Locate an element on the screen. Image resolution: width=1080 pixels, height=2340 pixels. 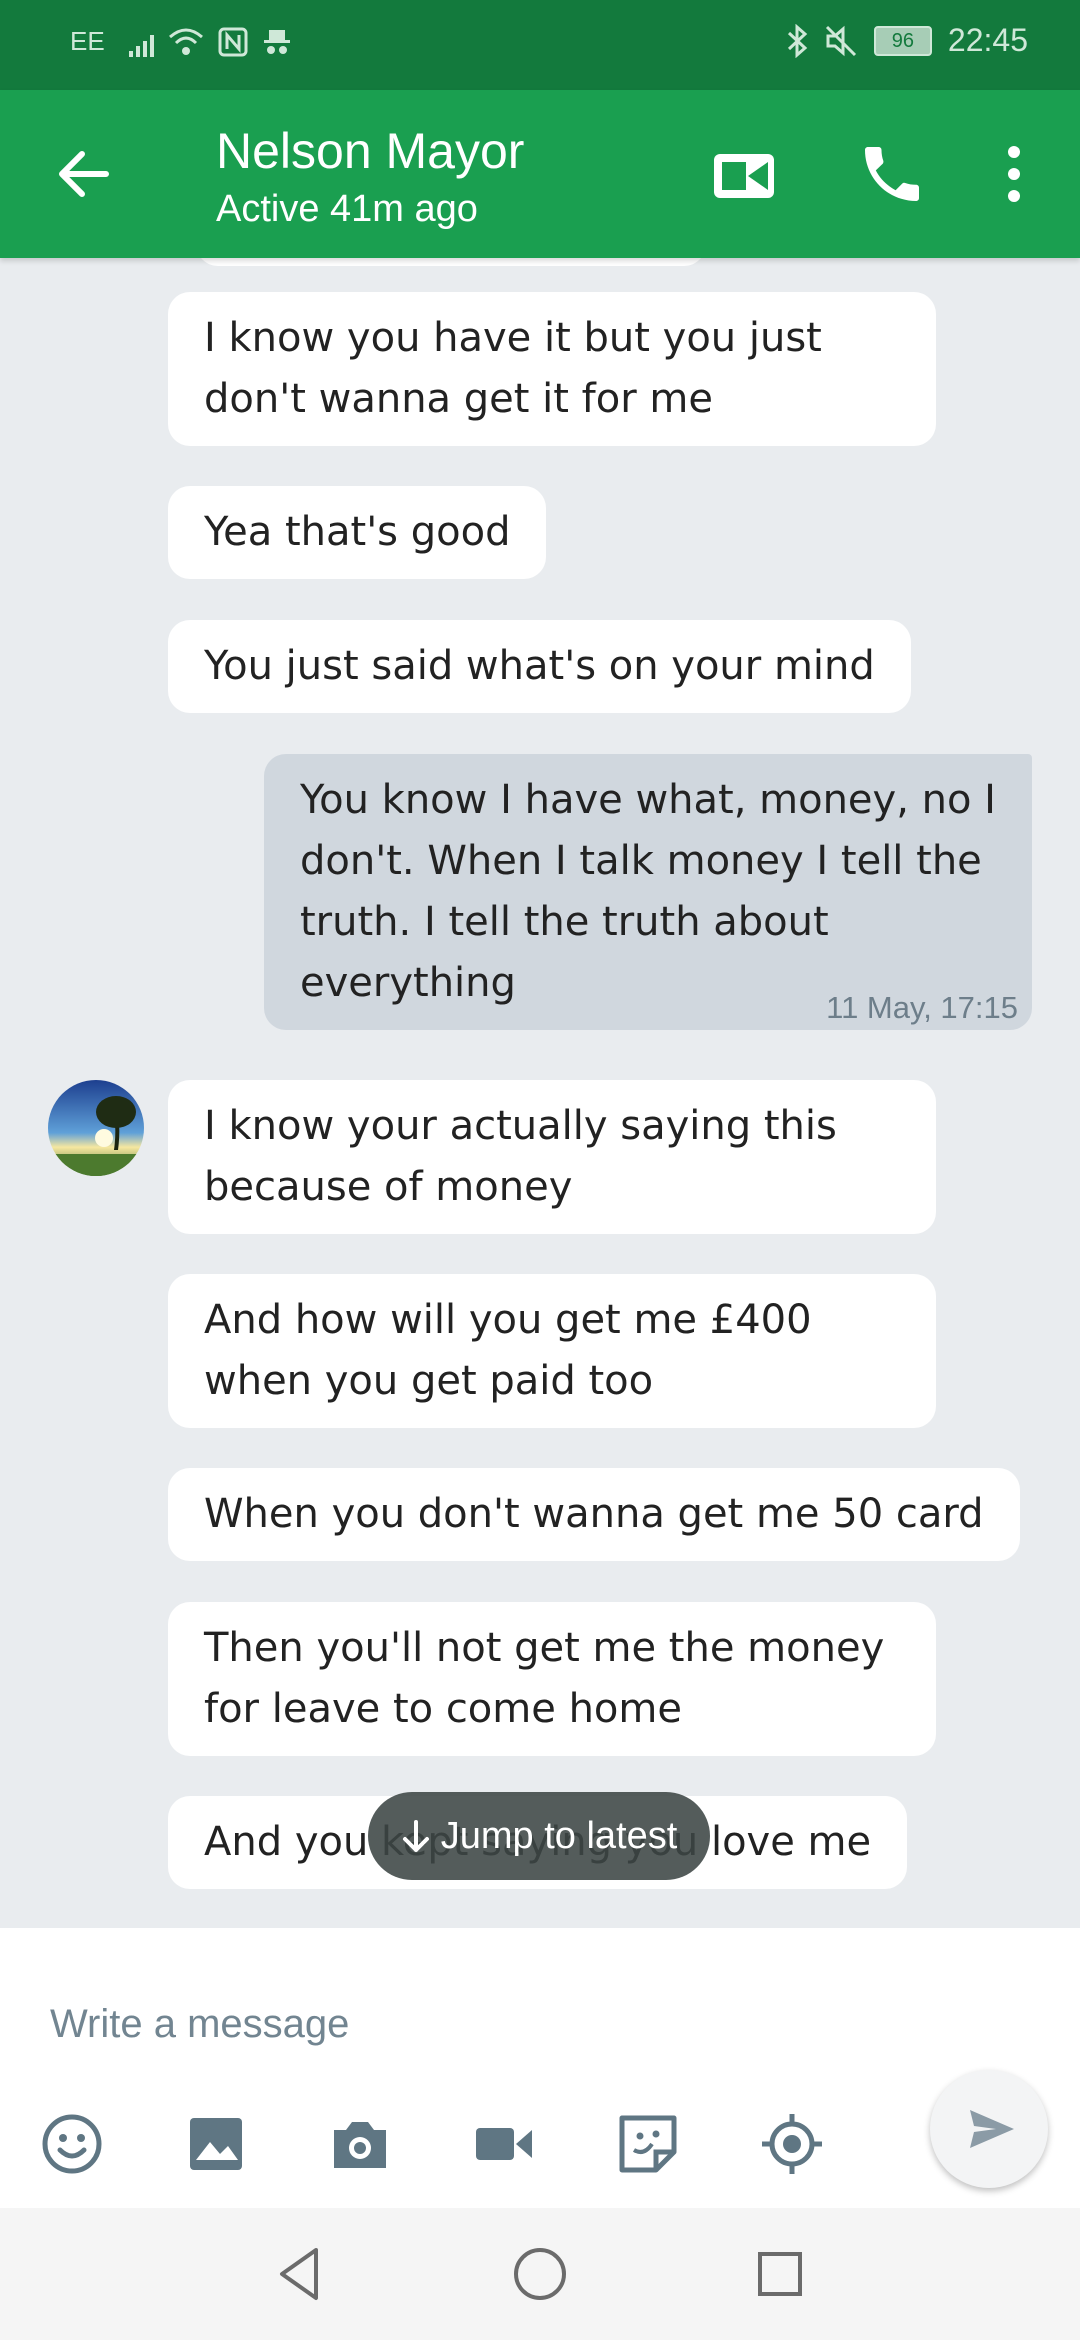
signal-icon is located at coordinates (141, 42).